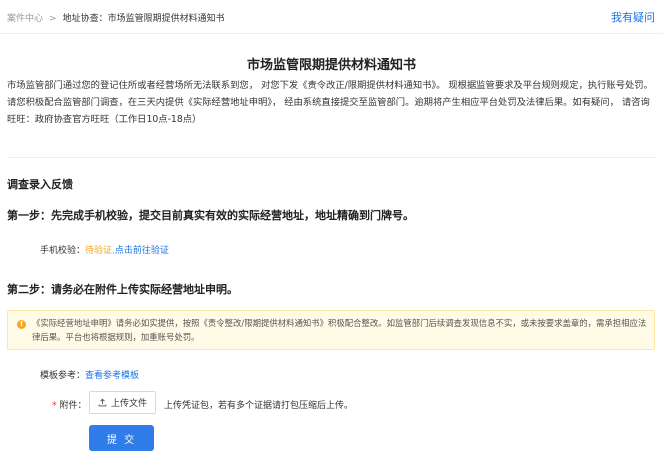 This screenshot has width=663, height=451. Describe the element at coordinates (100, 251) in the screenshot. I see `phone-verify-status: 待验证,` at that location.